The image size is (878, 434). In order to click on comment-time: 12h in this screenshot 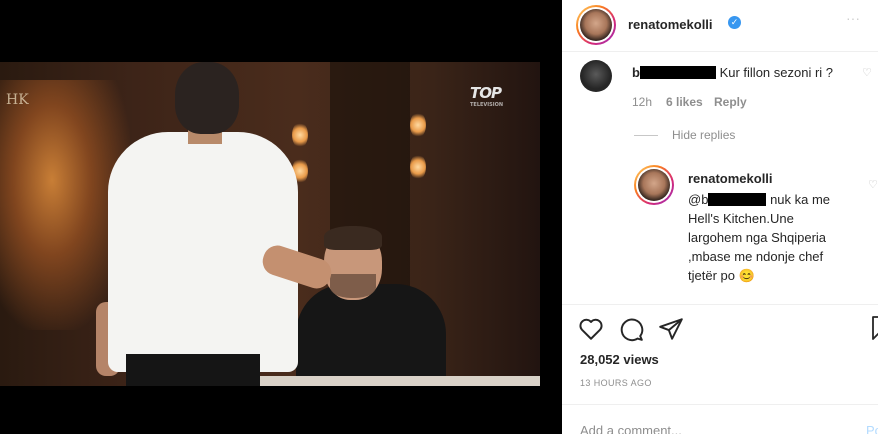, I will do `click(642, 102)`.